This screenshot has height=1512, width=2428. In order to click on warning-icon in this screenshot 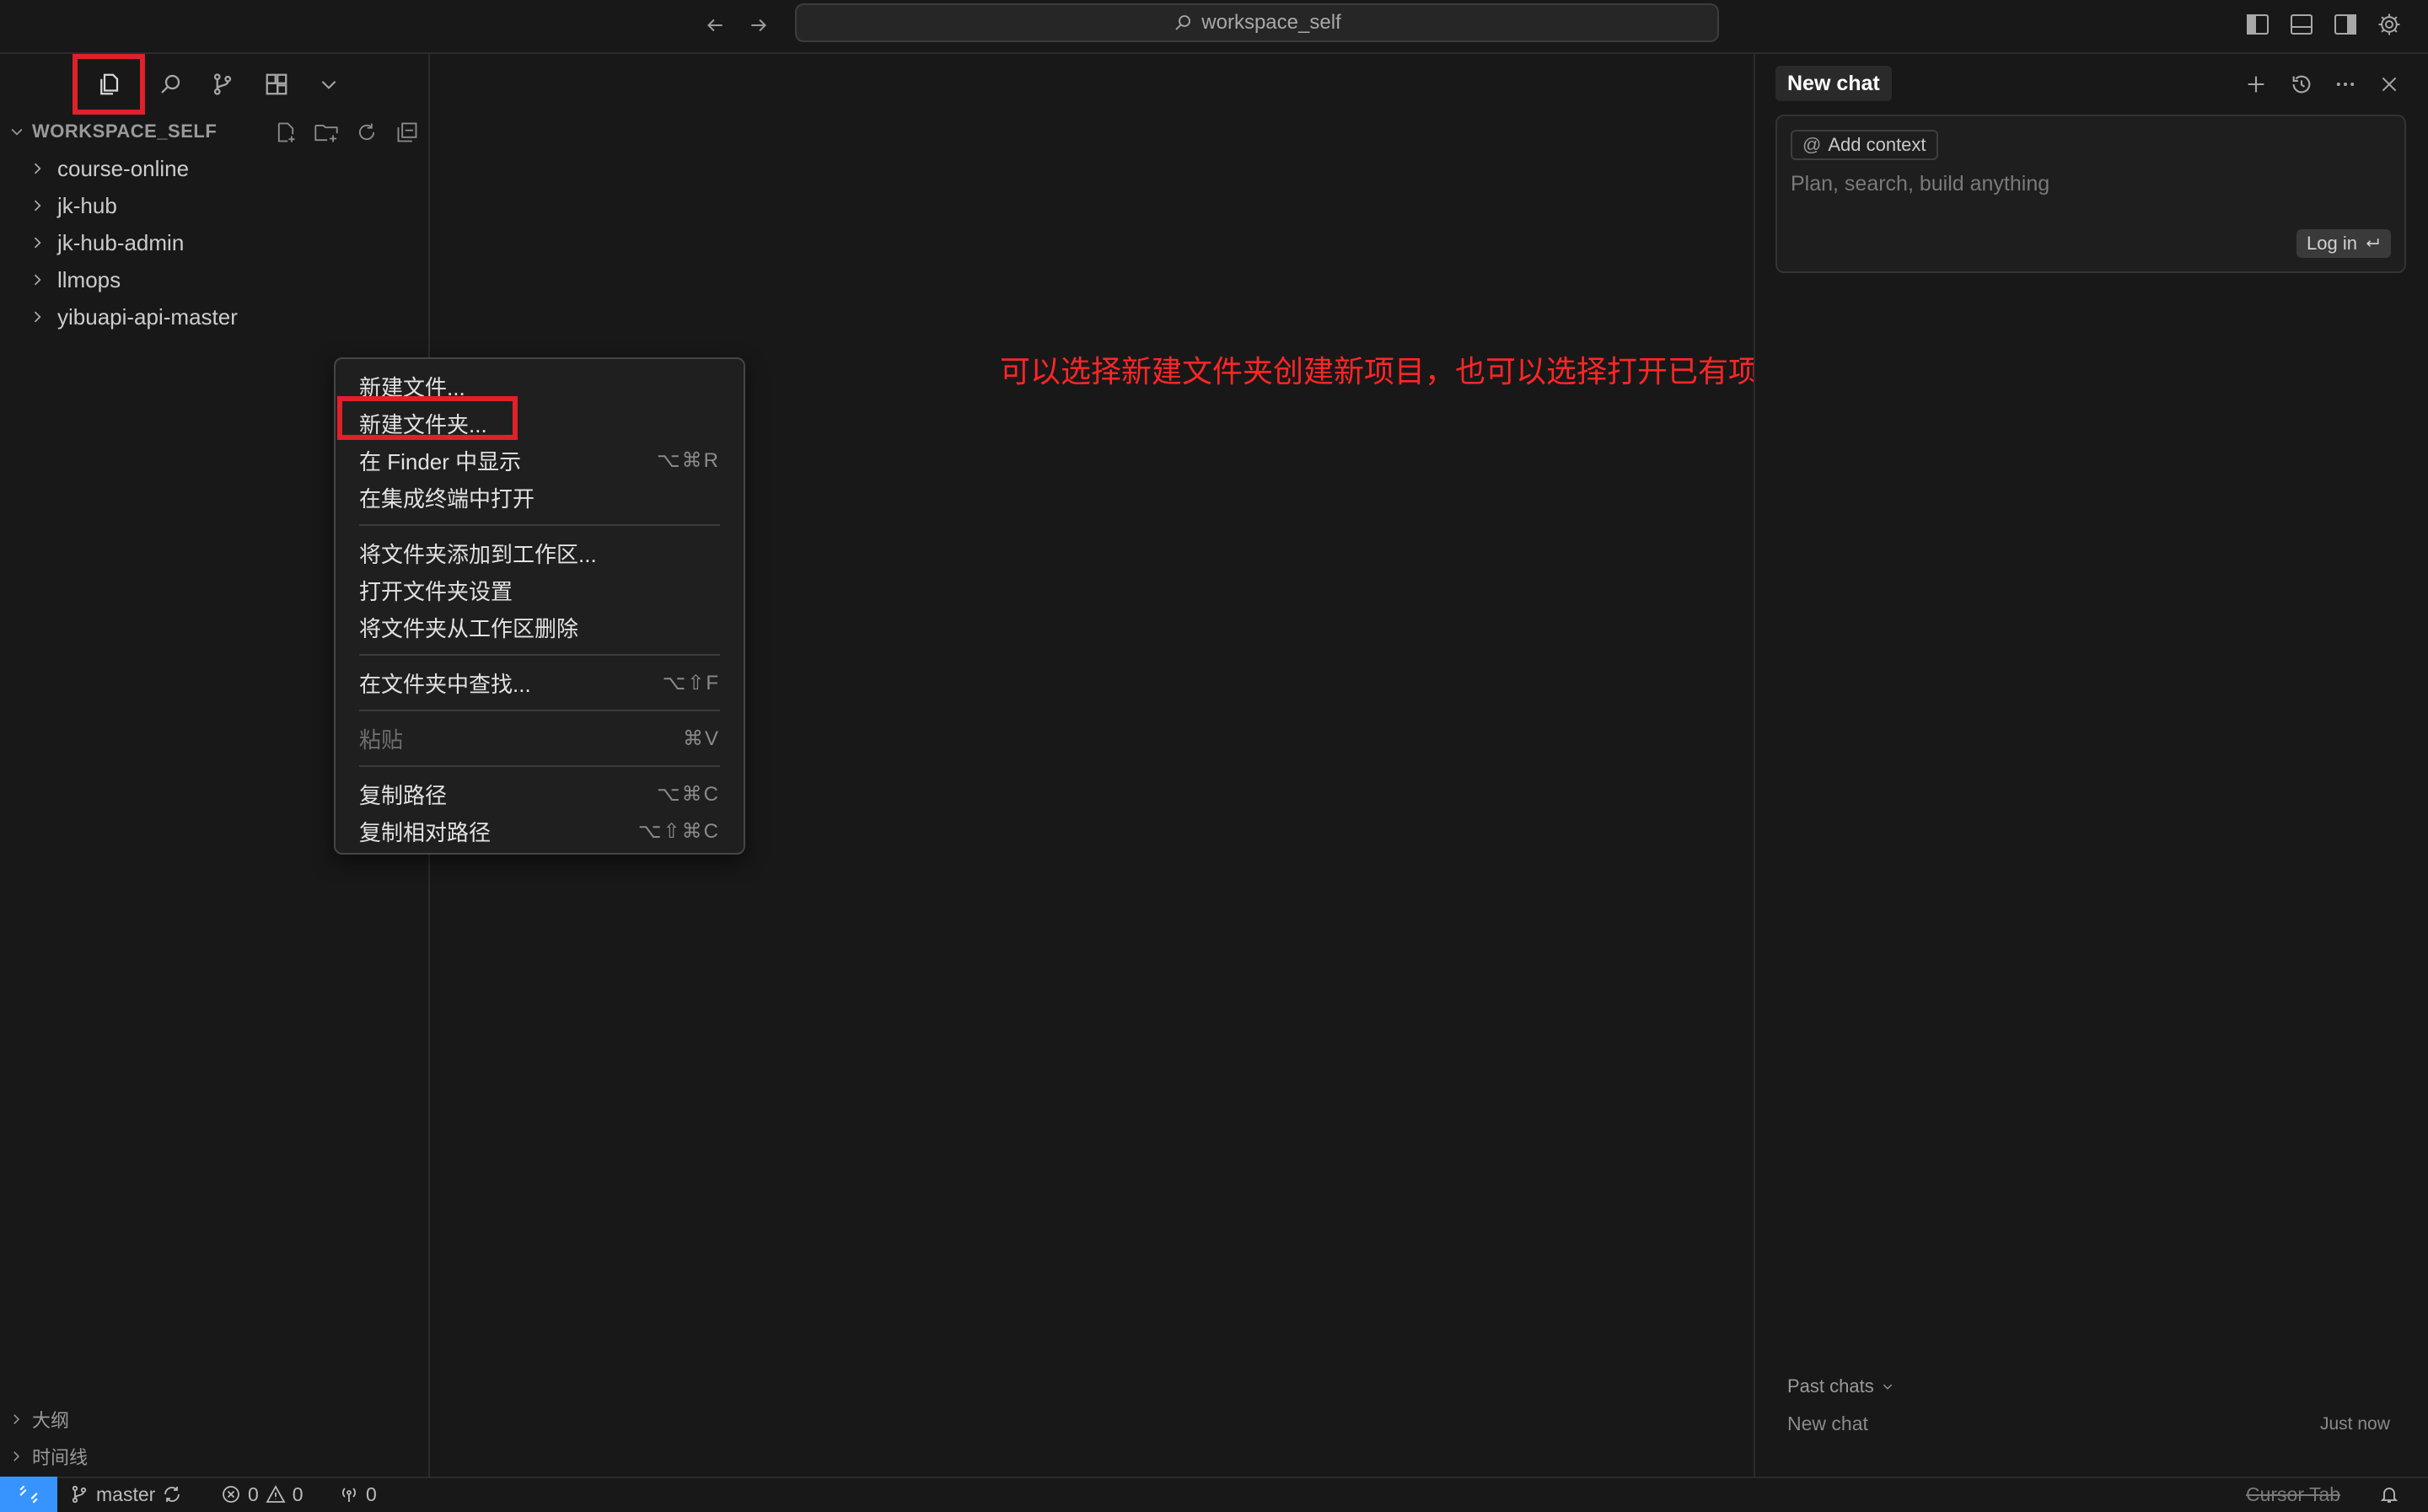, I will do `click(276, 1494)`.